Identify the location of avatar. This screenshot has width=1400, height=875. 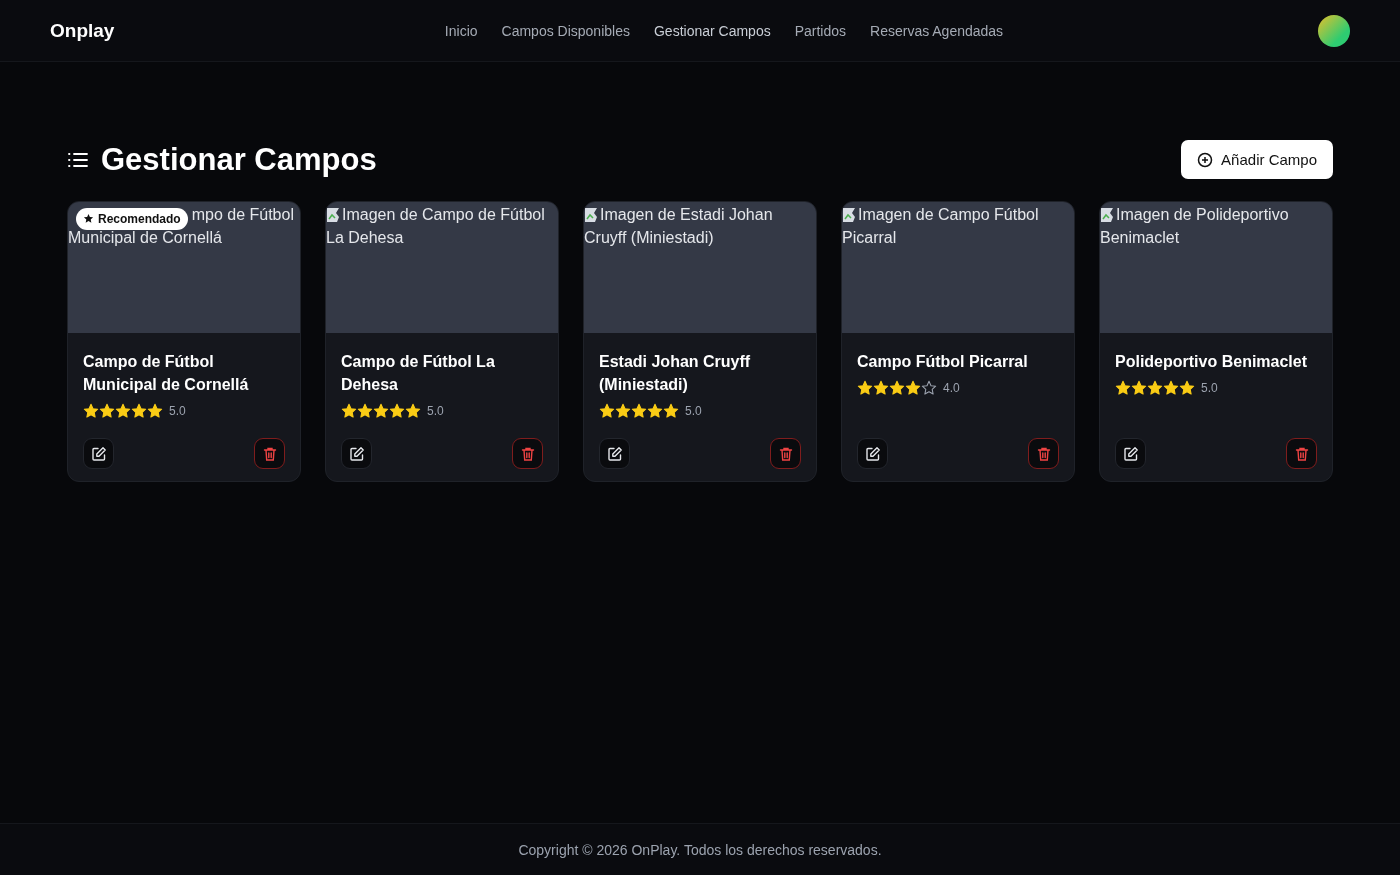
(1334, 30).